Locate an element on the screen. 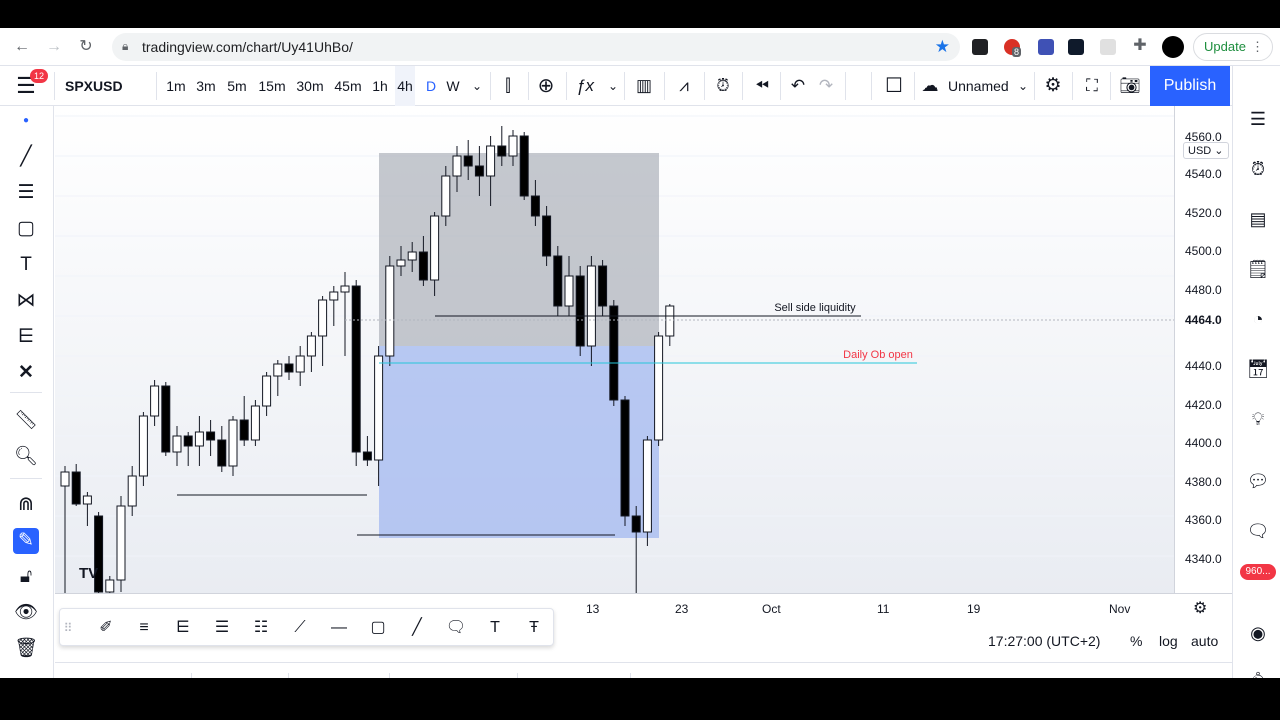 The image size is (1280, 720). ideas-lightbulb-icon: 💡︎ is located at coordinates (1258, 419).